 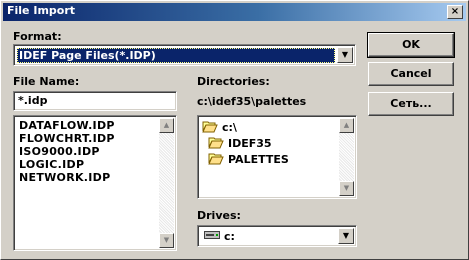 I want to click on file-name-input: *.idp, so click(x=95, y=101).